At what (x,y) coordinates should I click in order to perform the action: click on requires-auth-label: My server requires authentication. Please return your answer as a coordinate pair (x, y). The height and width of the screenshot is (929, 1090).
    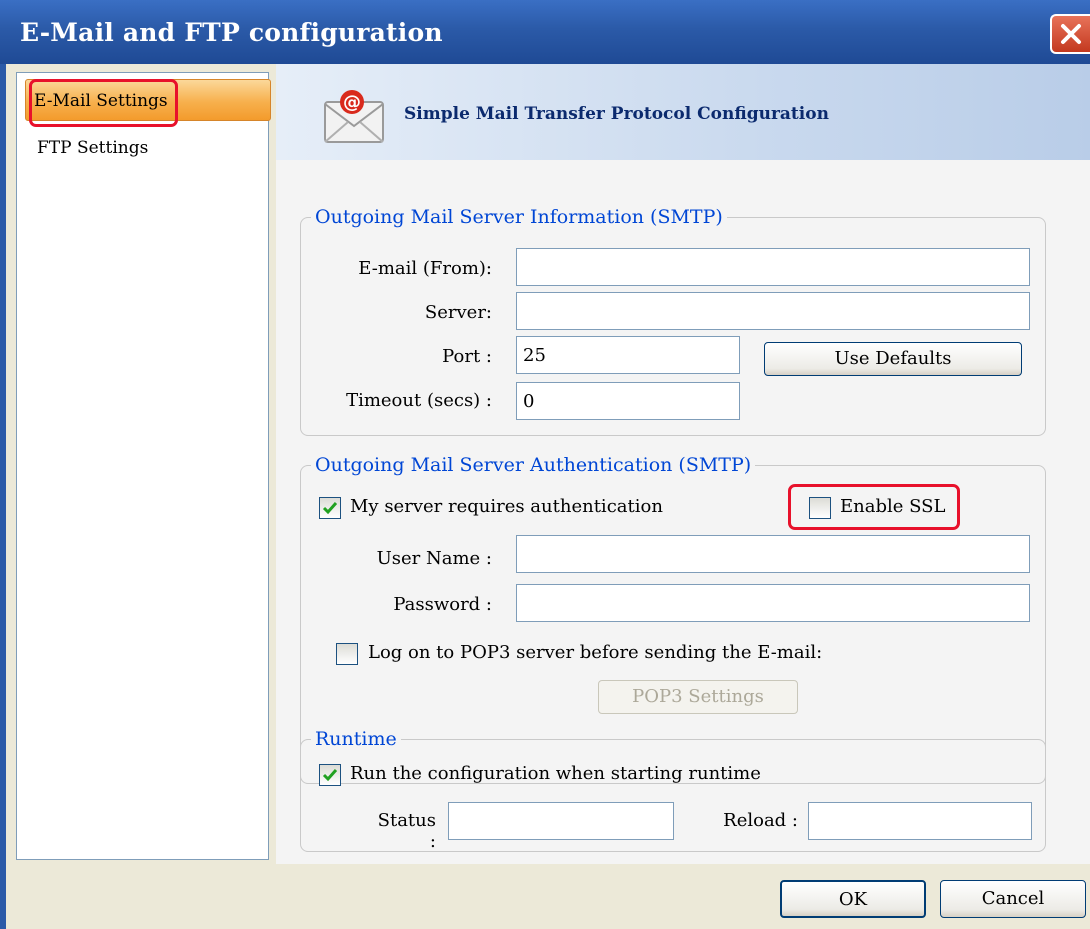
    Looking at the image, I should click on (506, 506).